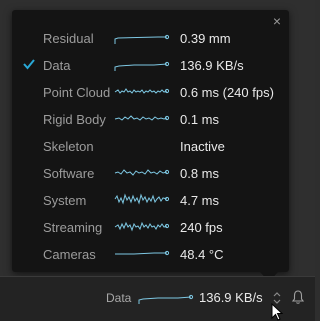  I want to click on data-sparkline, so click(142, 66).